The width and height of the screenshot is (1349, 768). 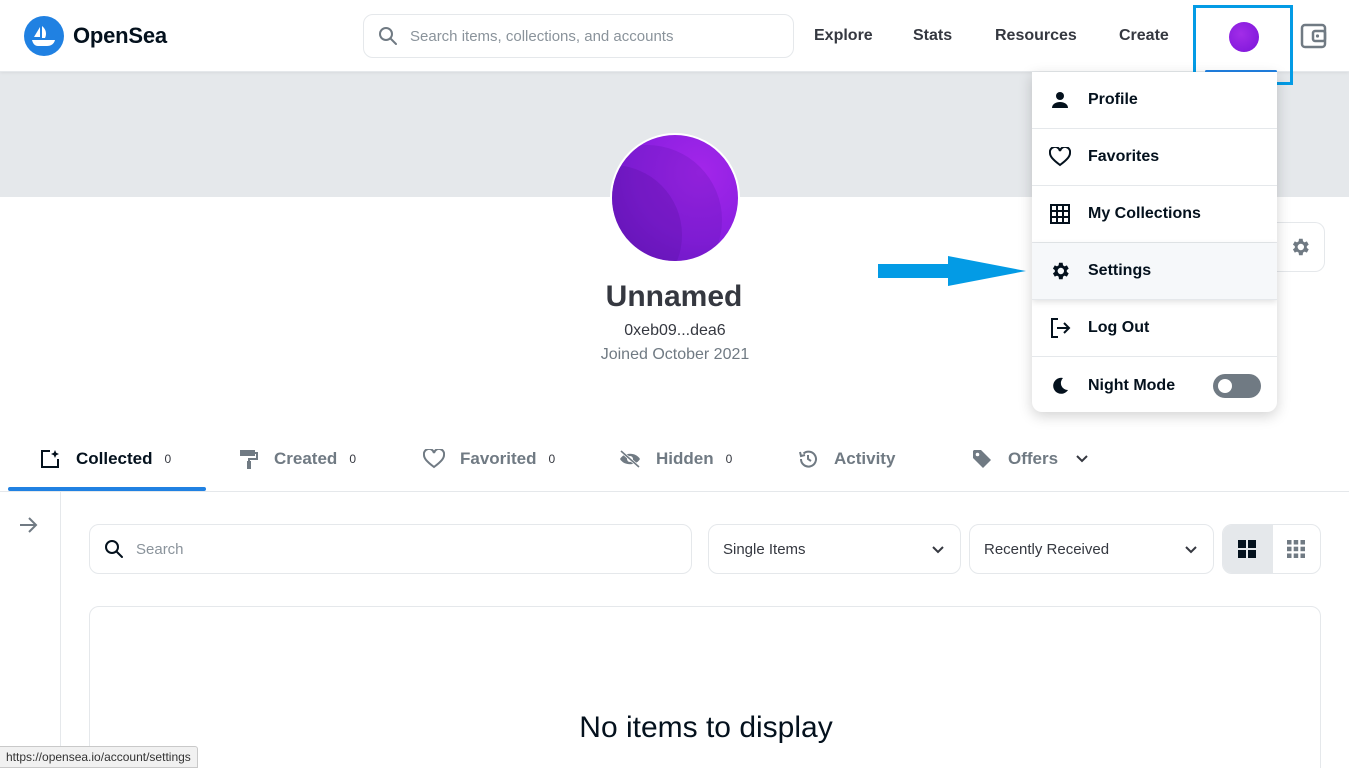 I want to click on large-grid-button, so click(x=1247, y=549).